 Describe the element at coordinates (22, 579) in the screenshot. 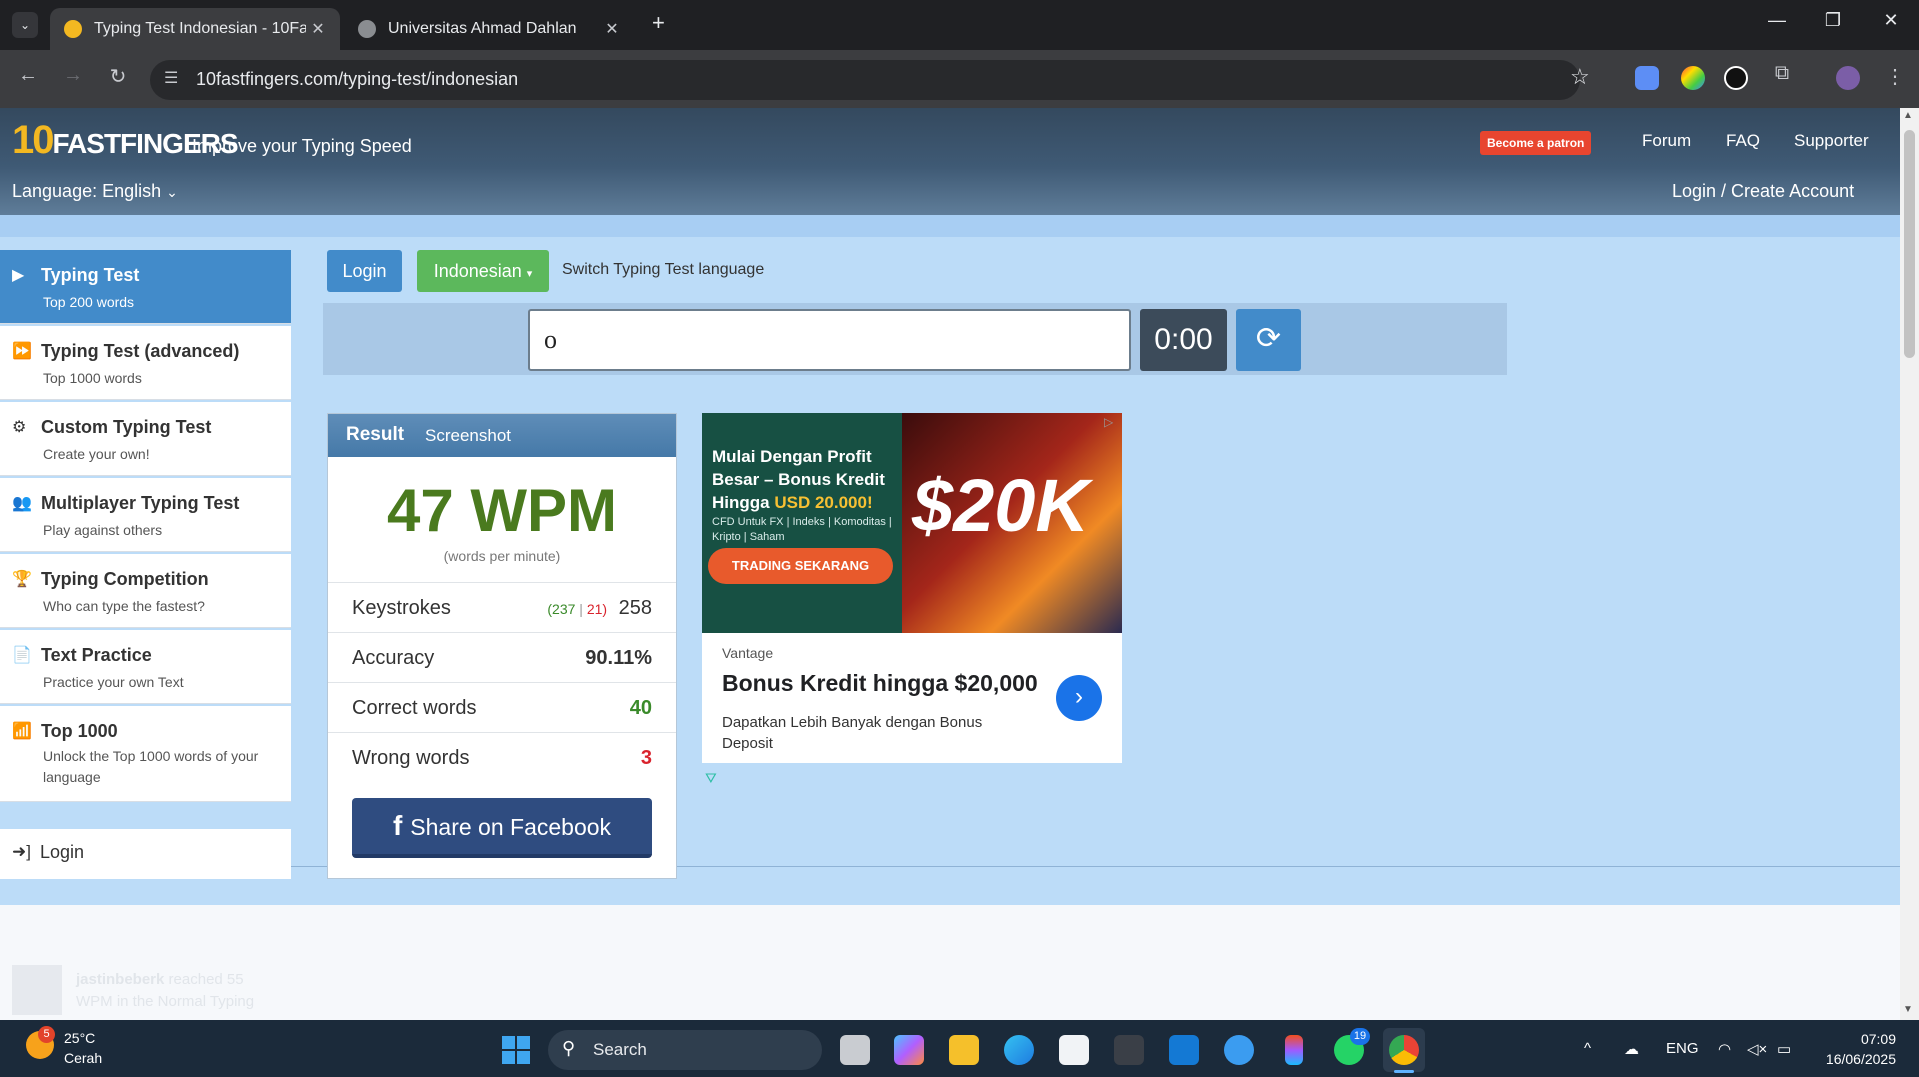

I see `trophy-icon: 🏆` at that location.